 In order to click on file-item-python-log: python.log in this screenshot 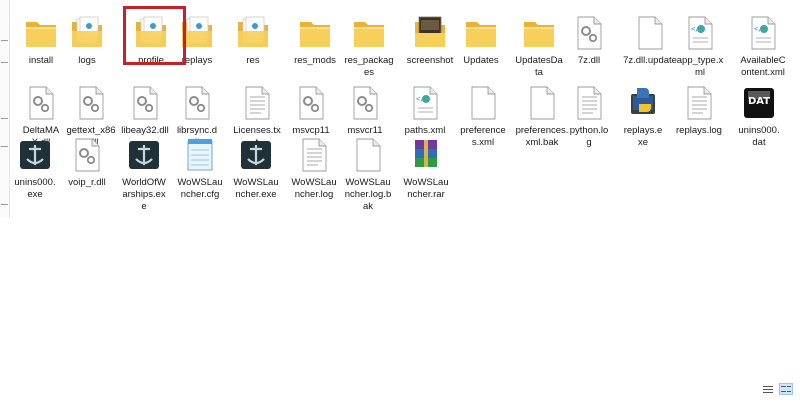, I will do `click(589, 116)`.